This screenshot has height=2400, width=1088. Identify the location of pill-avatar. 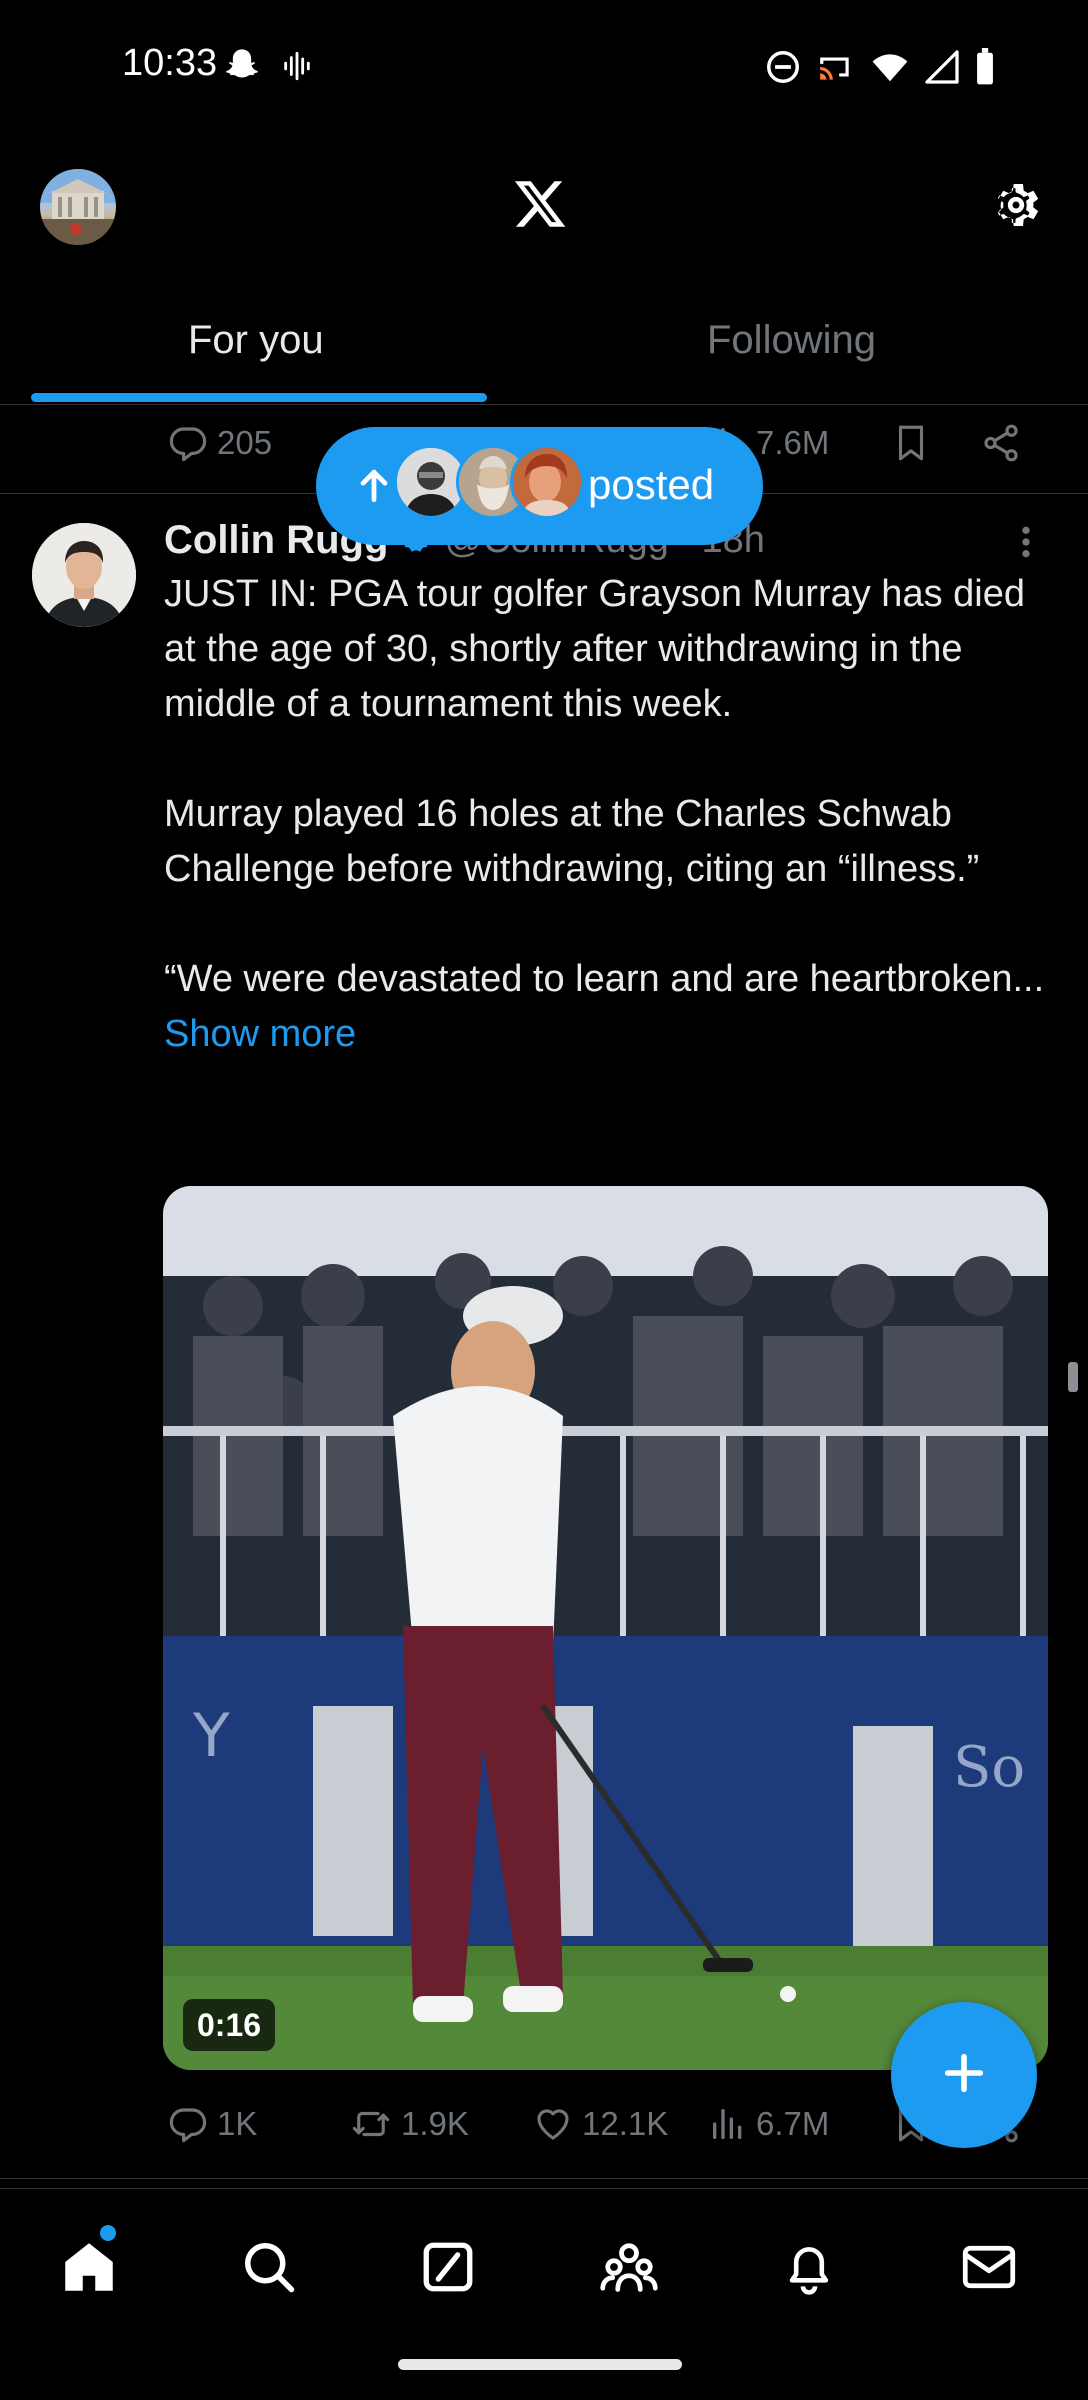
(547, 482).